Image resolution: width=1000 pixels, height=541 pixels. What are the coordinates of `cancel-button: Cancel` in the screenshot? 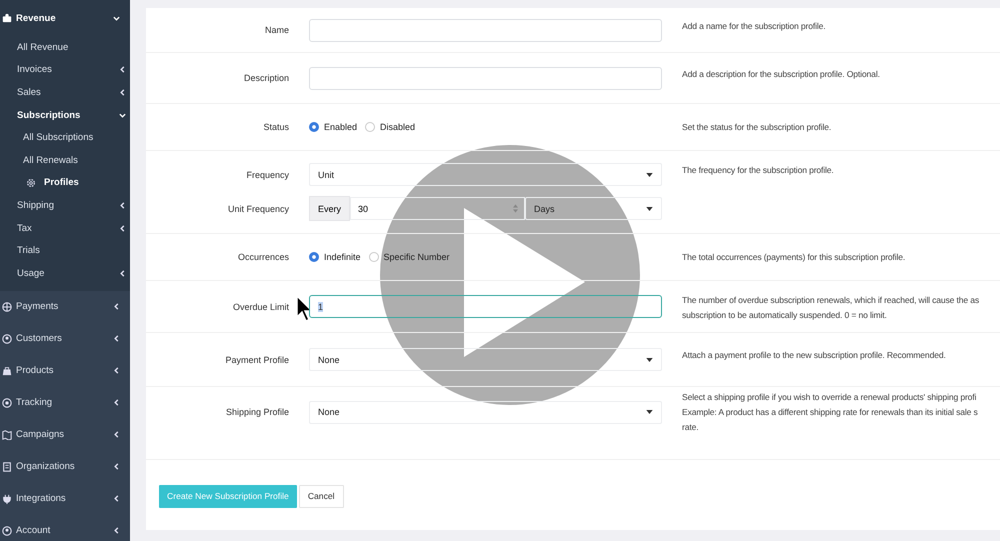 It's located at (321, 496).